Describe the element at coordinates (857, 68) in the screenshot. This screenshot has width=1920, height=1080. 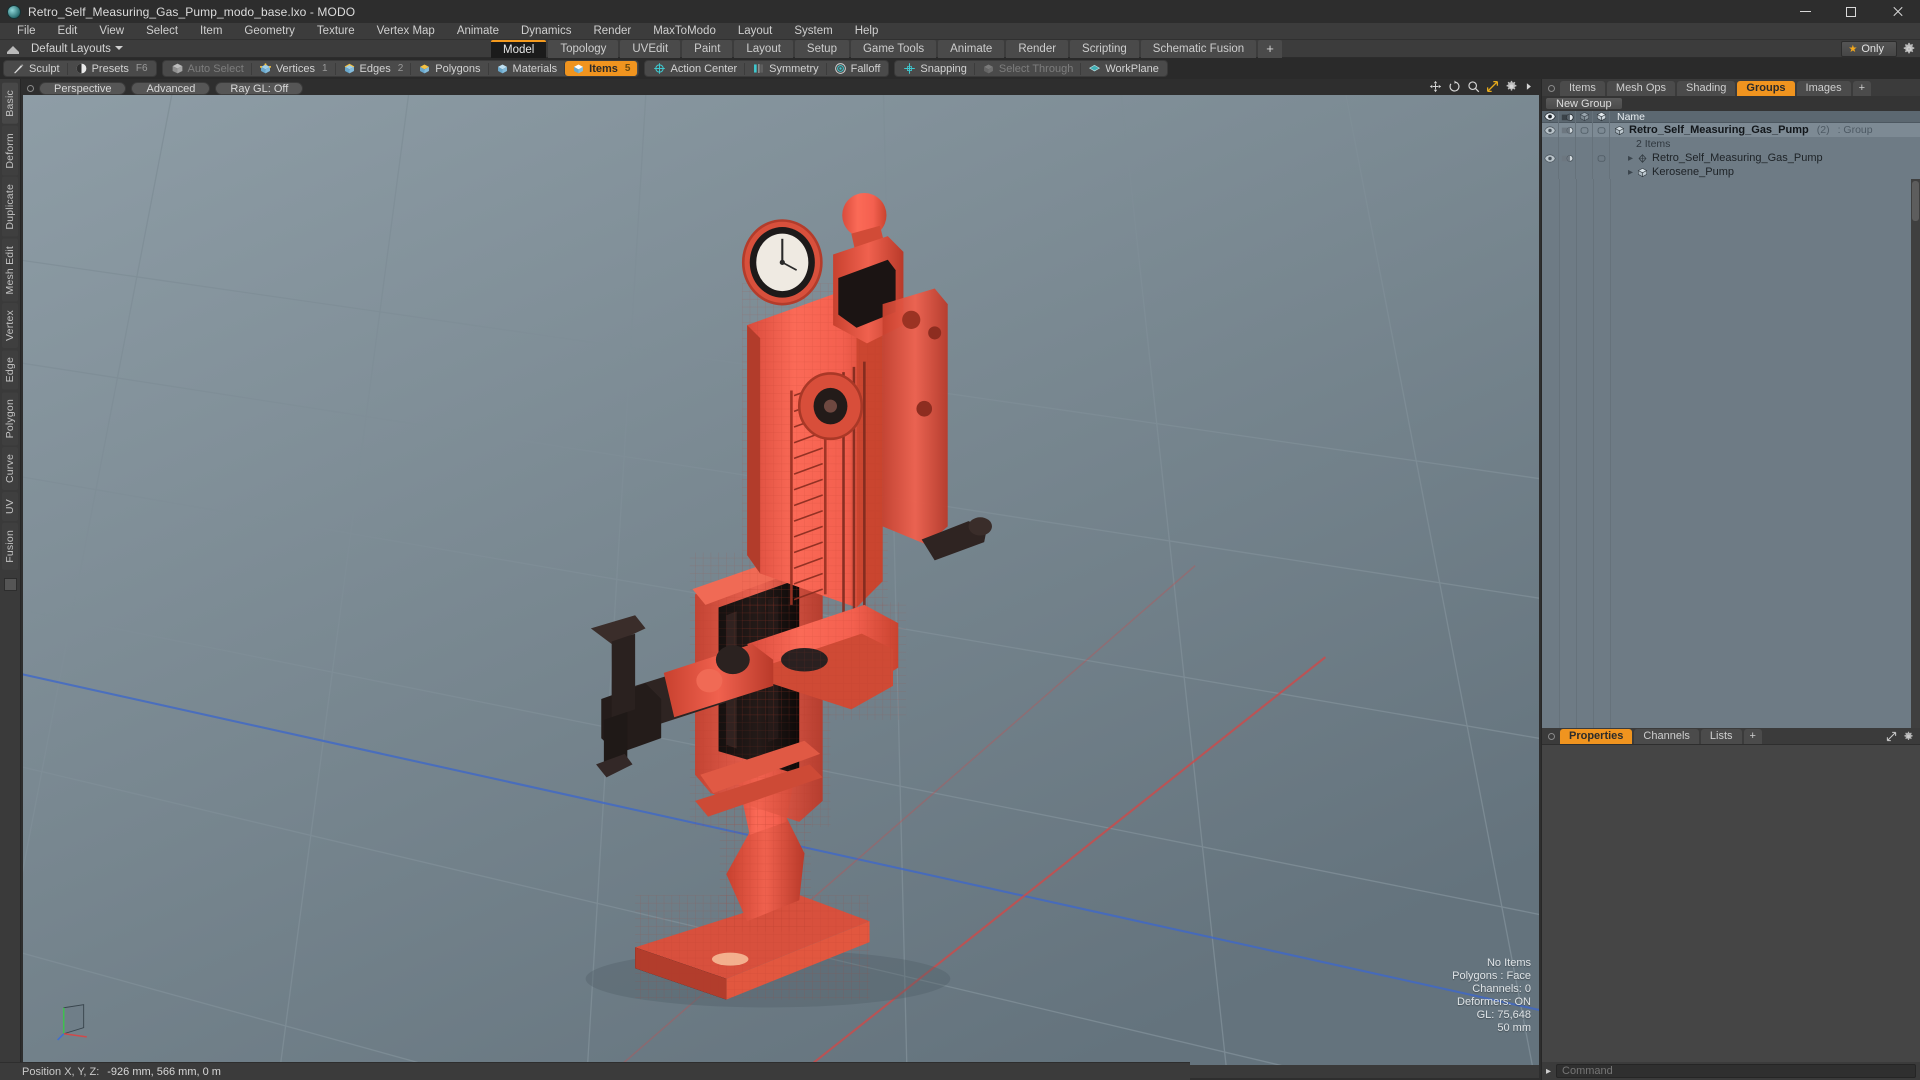
I see `falloff-button: Falloff` at that location.